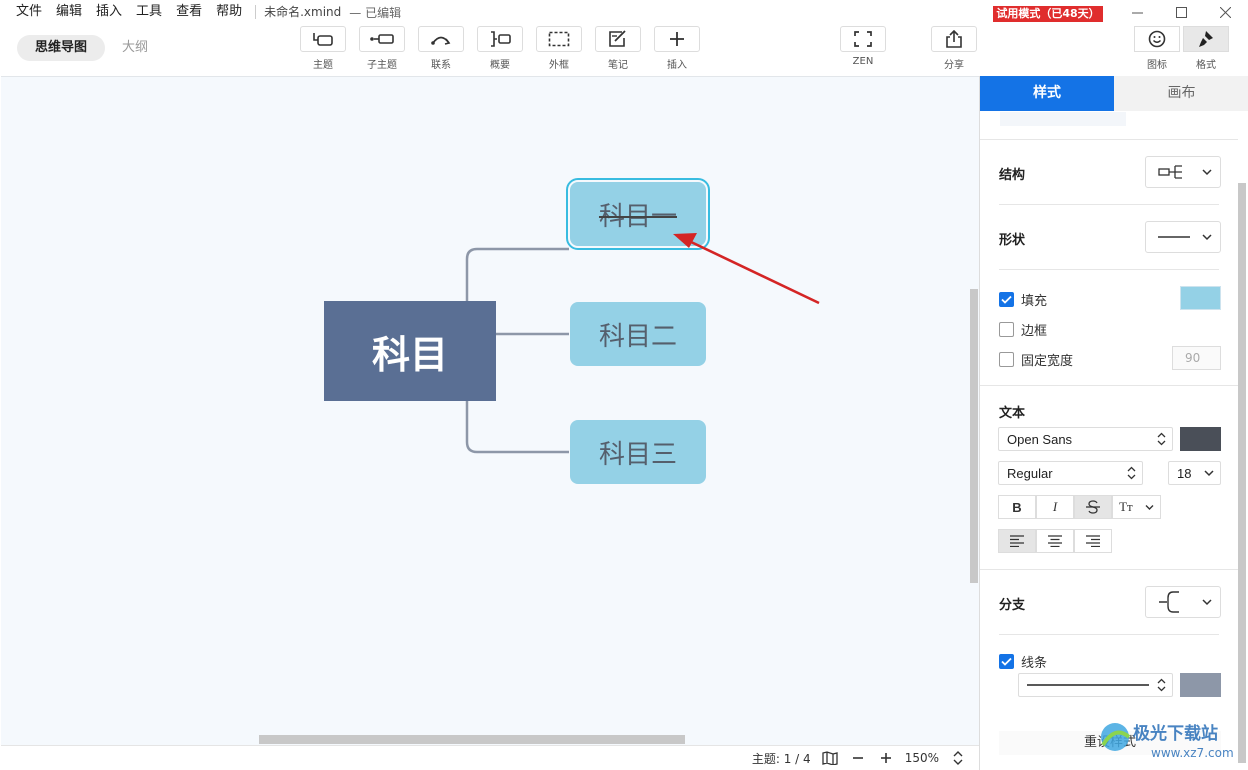 This screenshot has height=770, width=1248. I want to click on share-button: 分享, so click(954, 50).